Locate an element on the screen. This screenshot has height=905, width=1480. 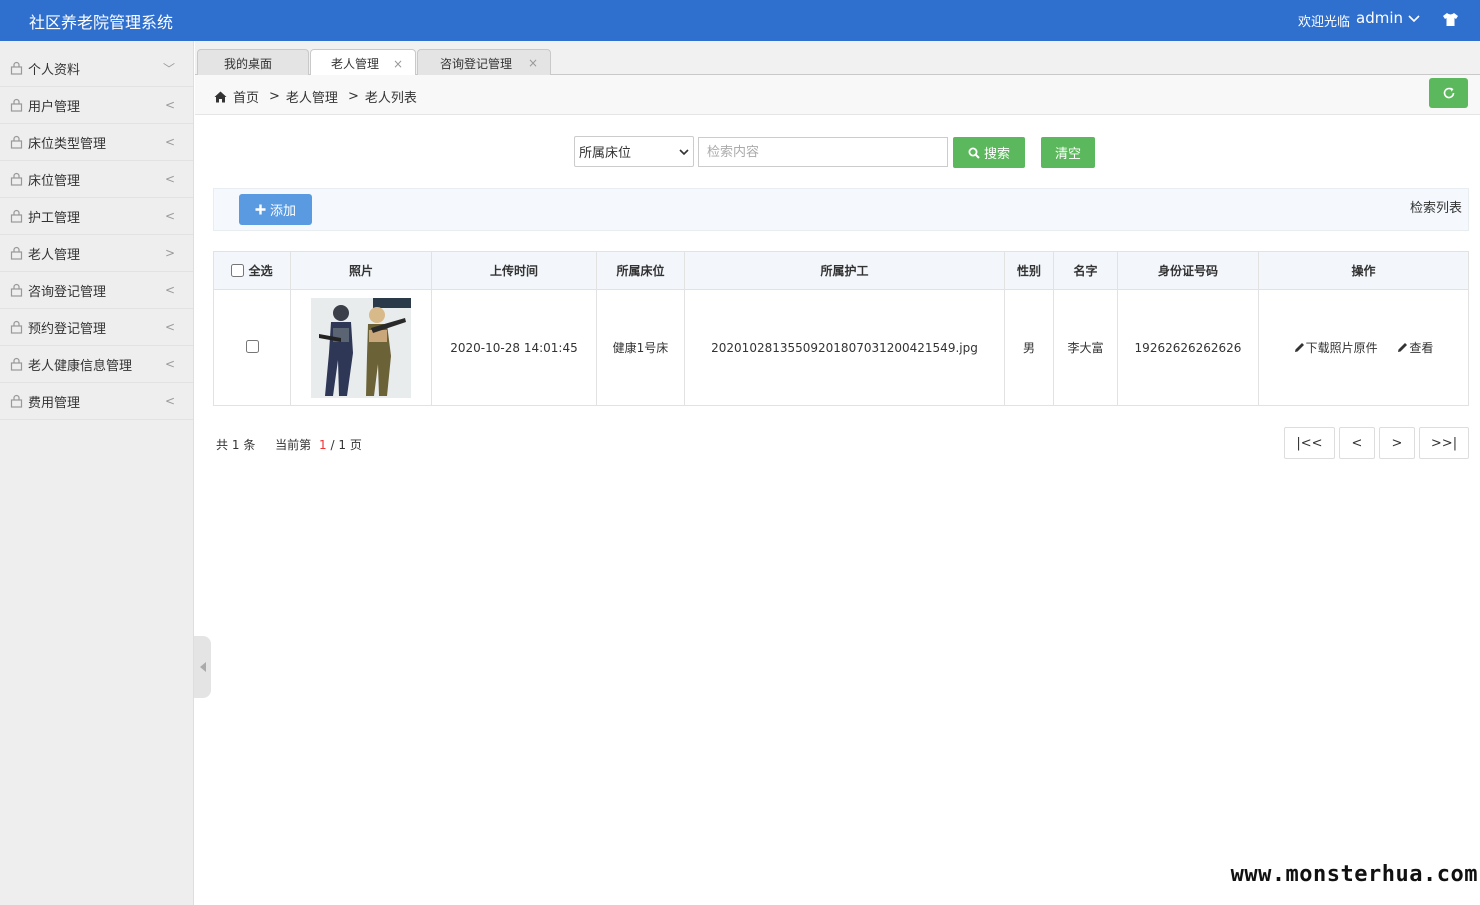
refresh-button is located at coordinates (1448, 93).